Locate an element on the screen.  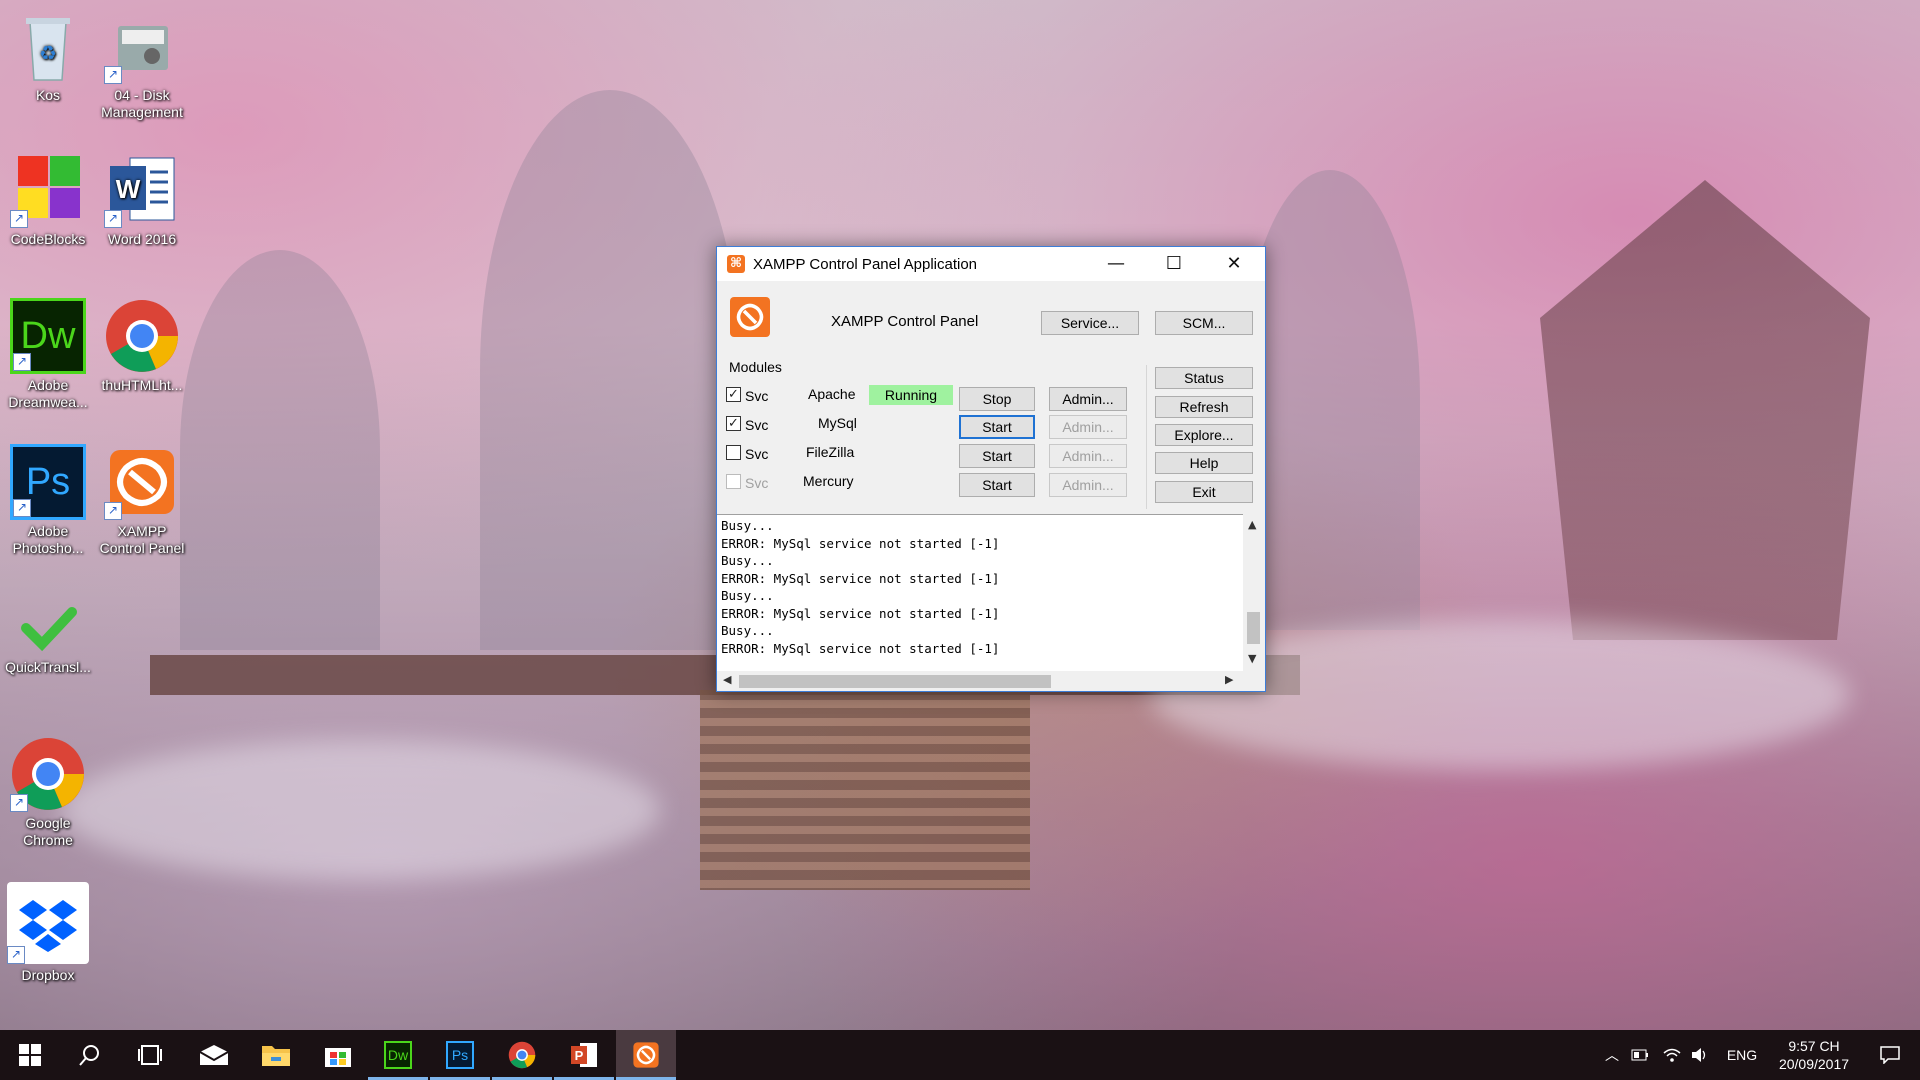
desktop-icon-label: Kos is located at coordinates (48, 95).